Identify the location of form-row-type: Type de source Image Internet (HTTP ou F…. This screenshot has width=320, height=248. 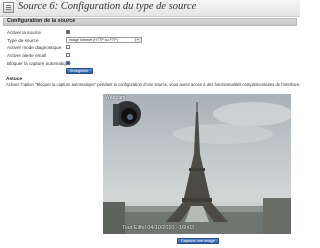
(87, 40).